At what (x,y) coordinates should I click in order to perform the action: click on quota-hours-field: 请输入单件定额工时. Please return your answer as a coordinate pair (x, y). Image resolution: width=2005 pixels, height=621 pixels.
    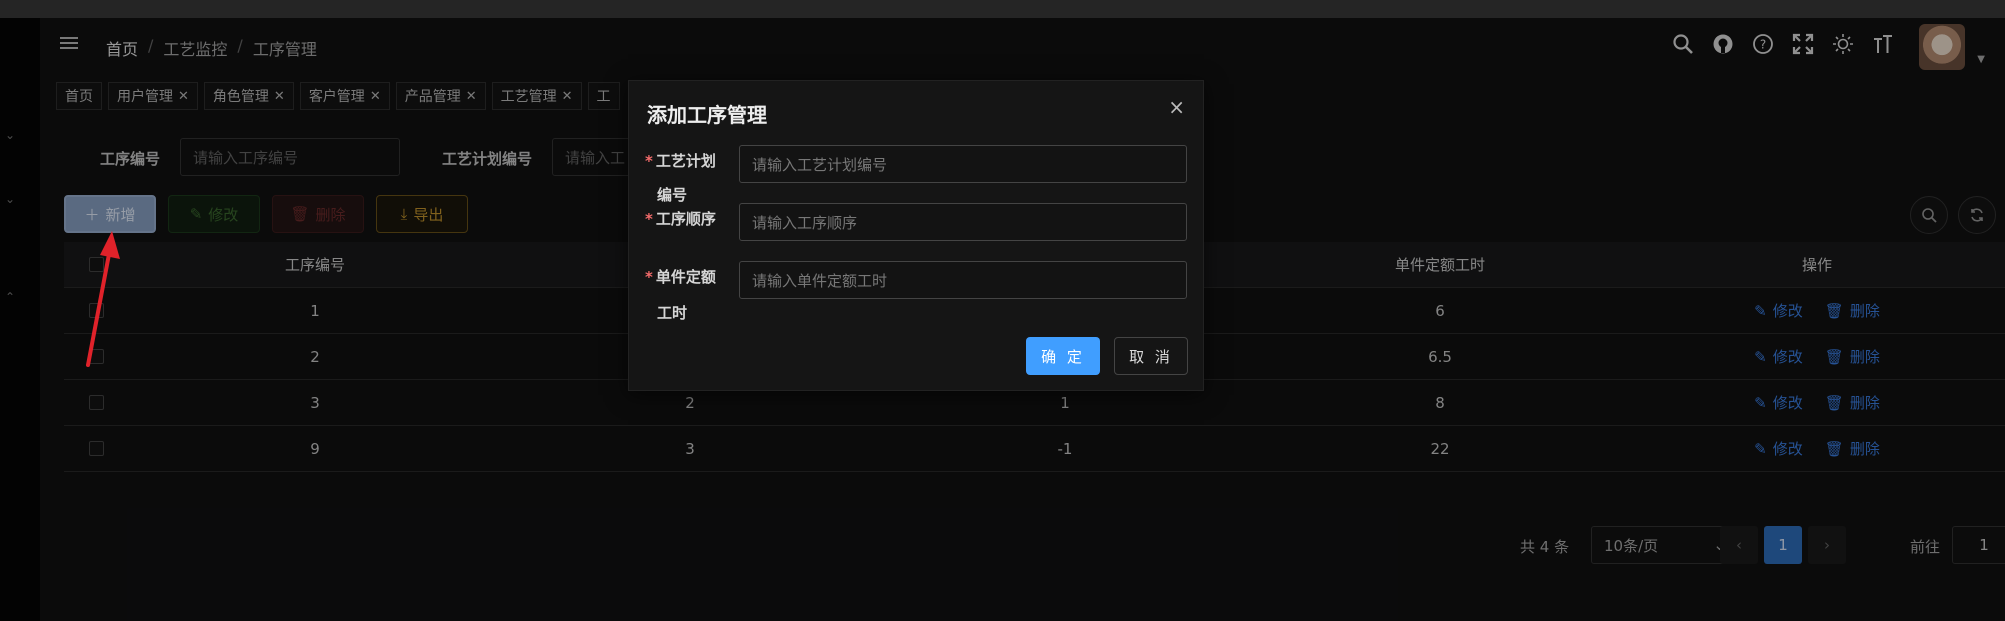
    Looking at the image, I should click on (963, 280).